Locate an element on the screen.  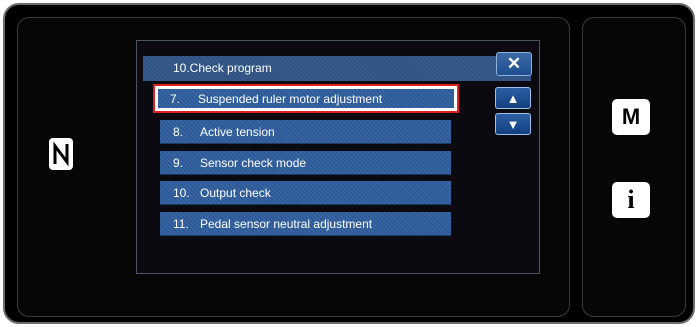
side-panel is located at coordinates (634, 167).